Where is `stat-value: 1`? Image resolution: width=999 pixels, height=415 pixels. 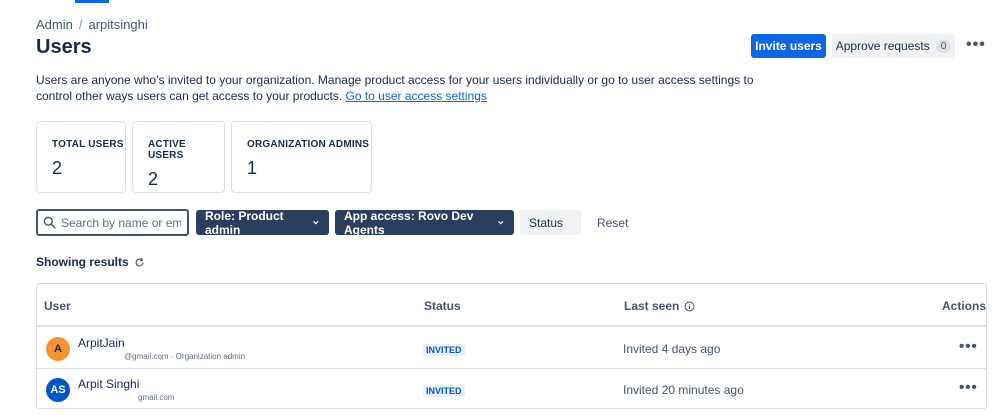
stat-value: 1 is located at coordinates (252, 168).